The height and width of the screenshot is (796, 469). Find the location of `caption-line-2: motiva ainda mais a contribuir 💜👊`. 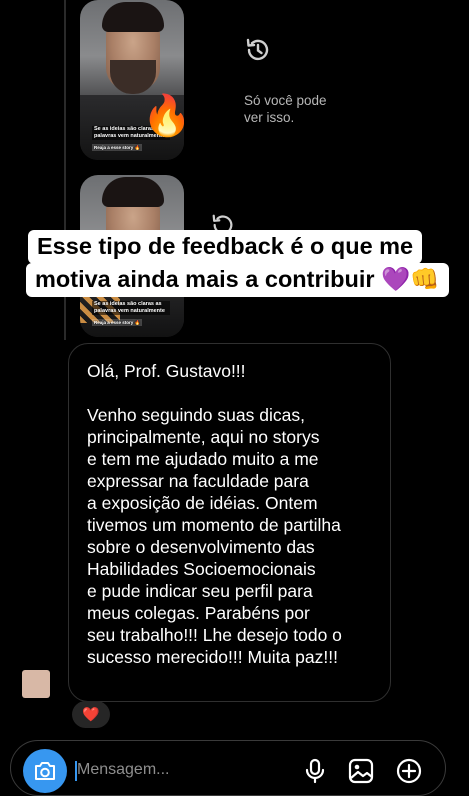

caption-line-2: motiva ainda mais a contribuir 💜👊 is located at coordinates (237, 280).